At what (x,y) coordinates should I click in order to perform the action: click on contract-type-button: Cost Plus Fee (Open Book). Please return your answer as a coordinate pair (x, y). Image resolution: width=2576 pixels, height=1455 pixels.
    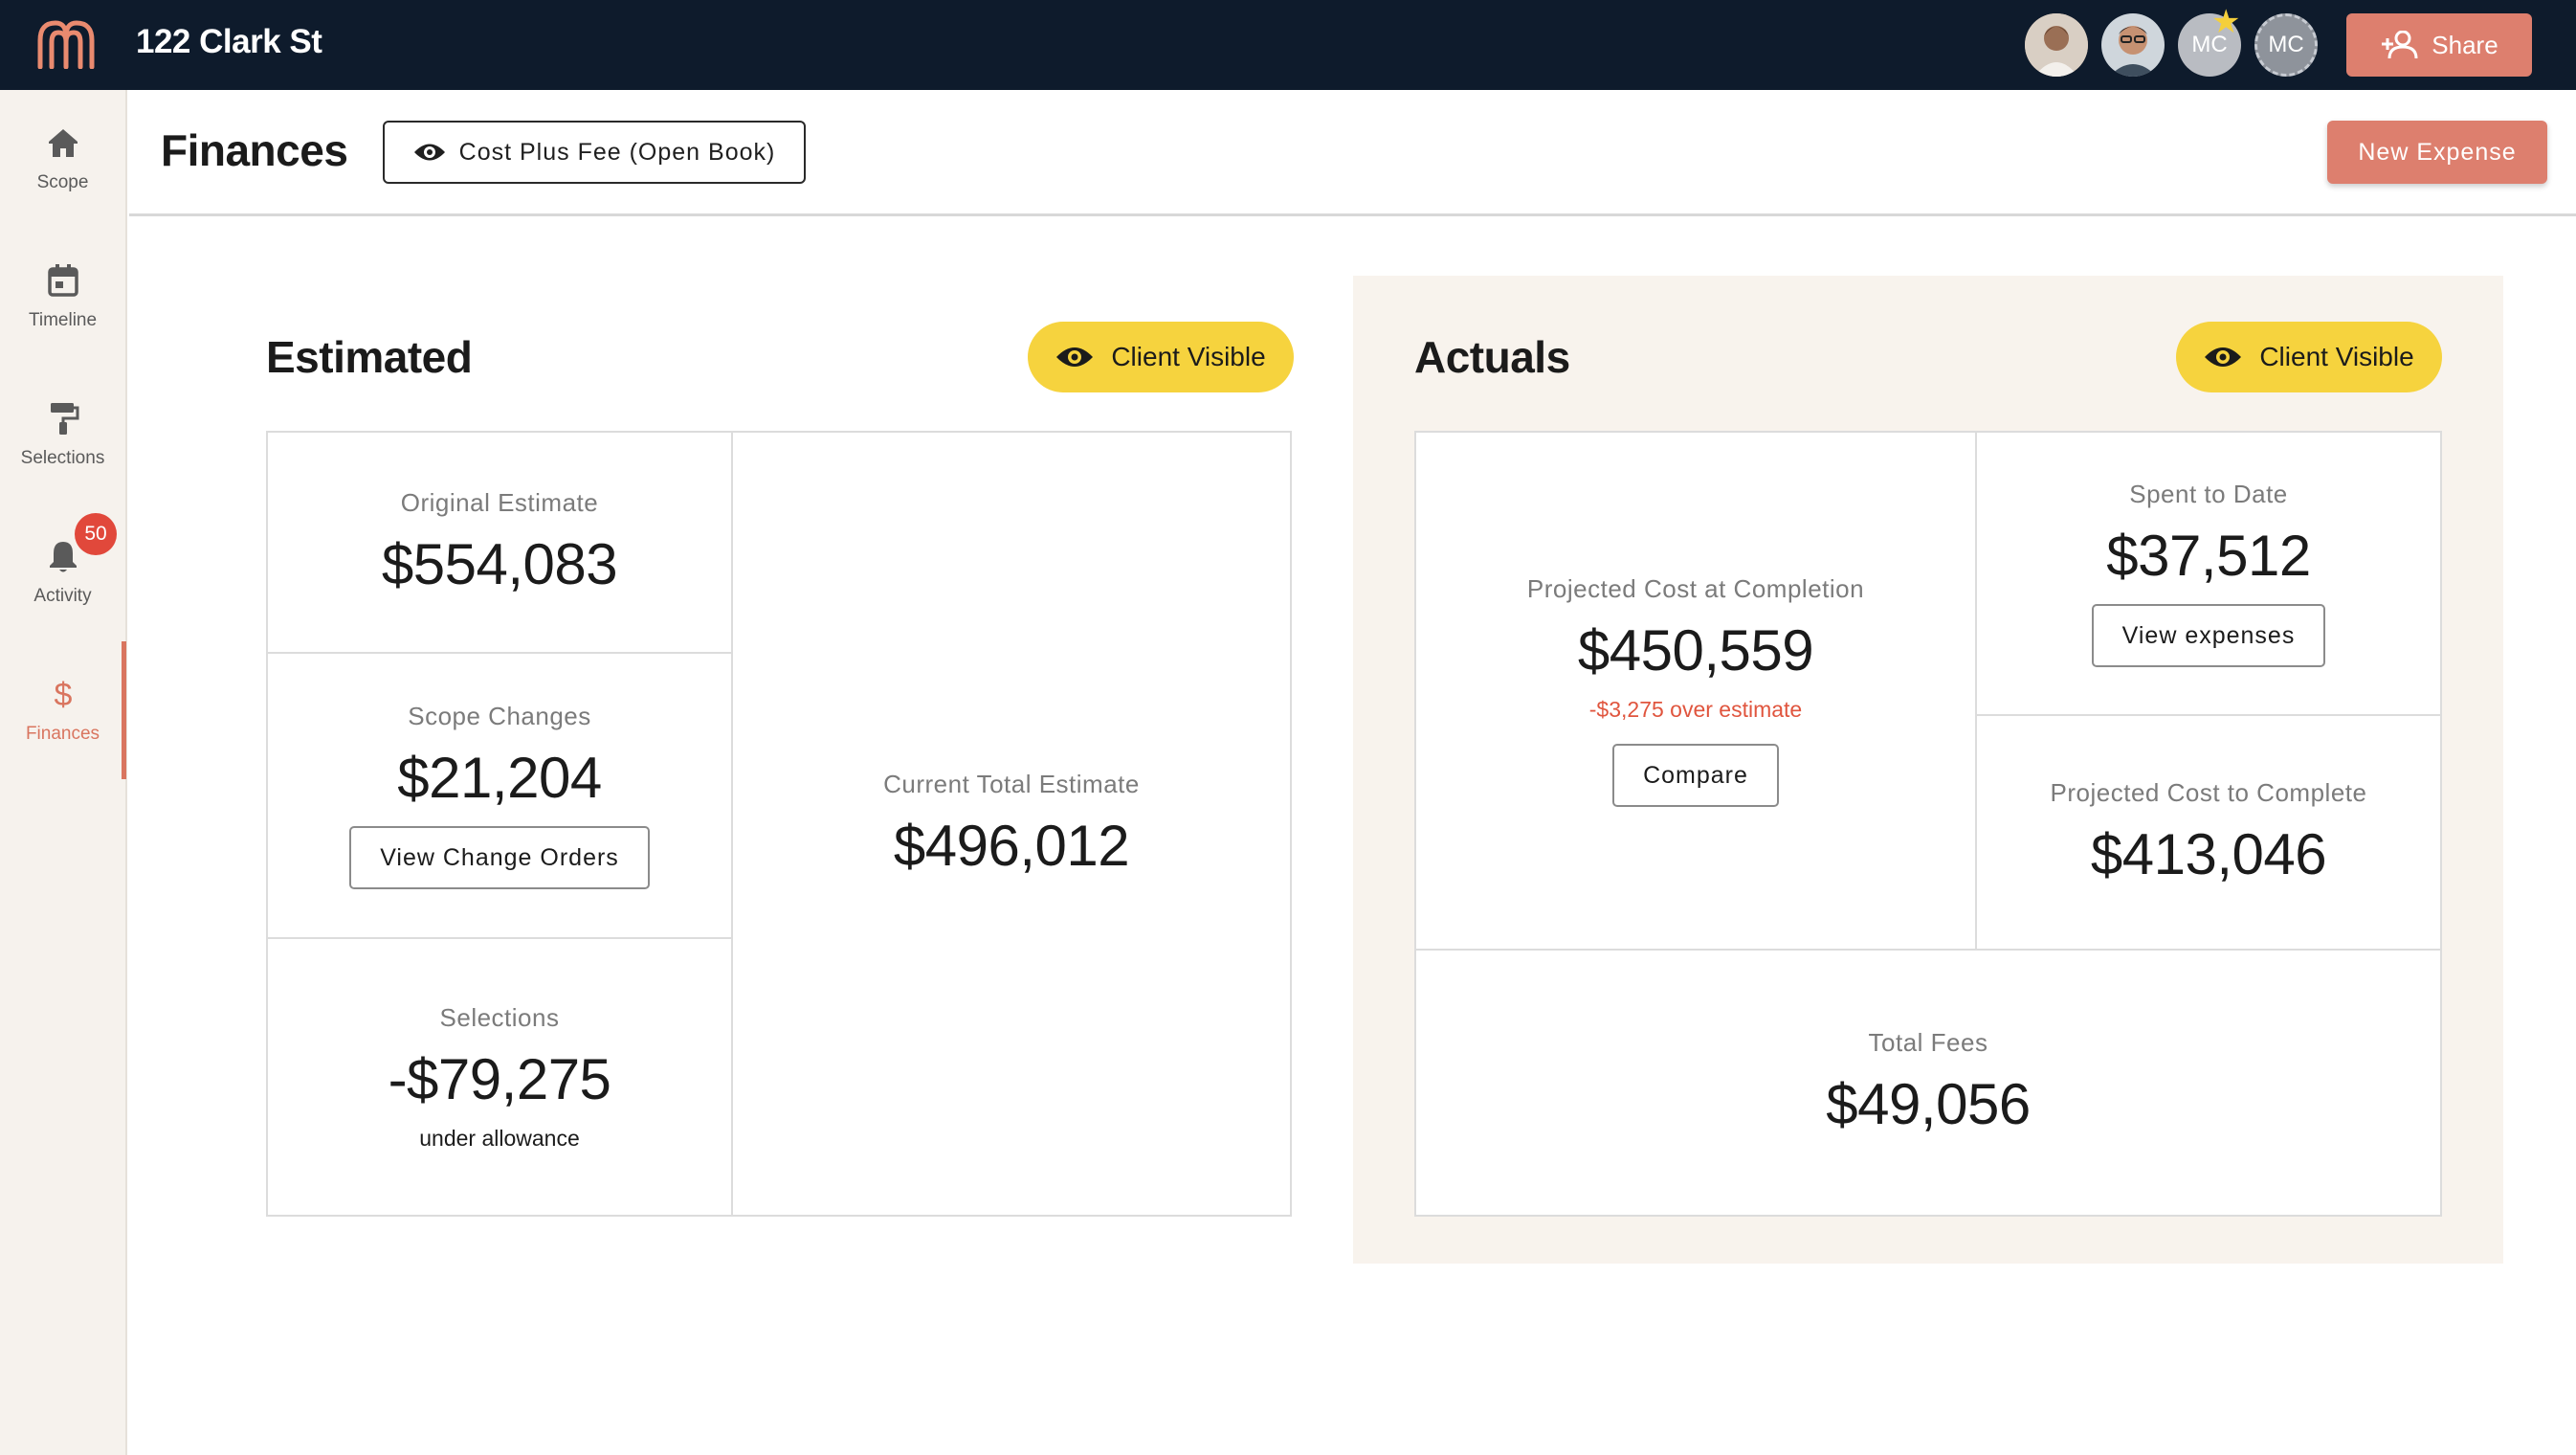
    Looking at the image, I should click on (594, 152).